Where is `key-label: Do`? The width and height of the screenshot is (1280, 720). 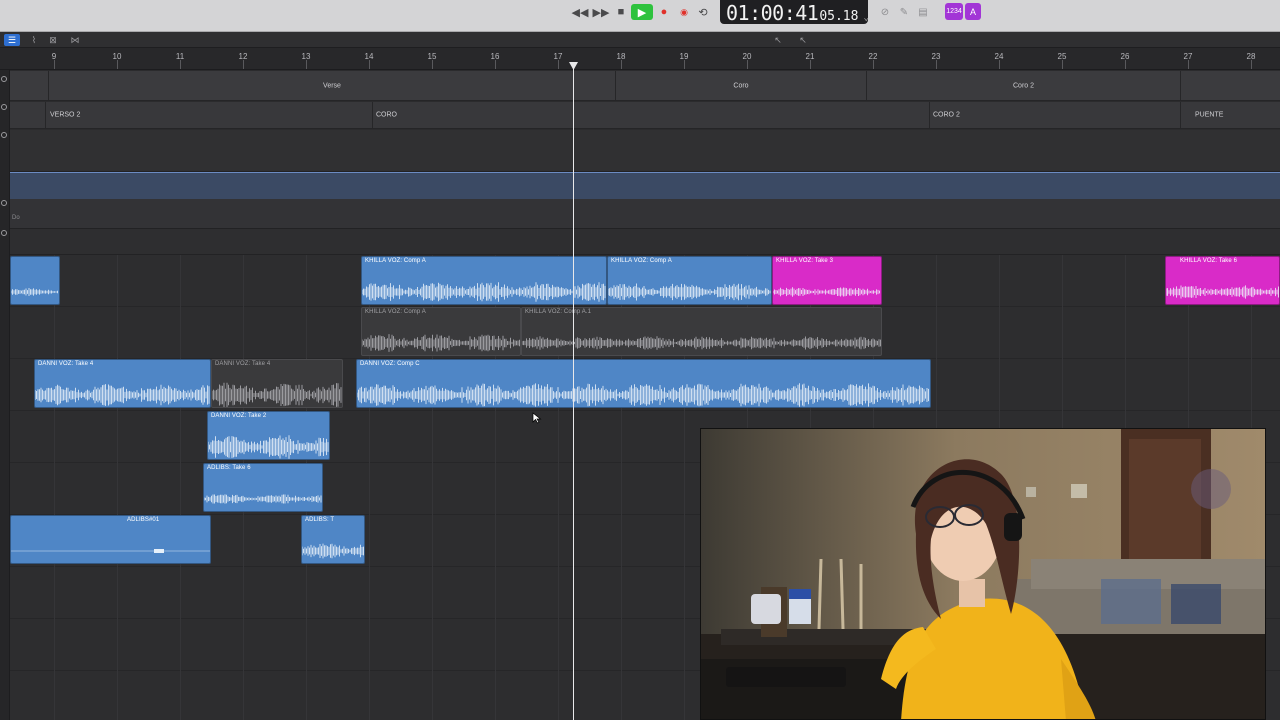 key-label: Do is located at coordinates (16, 218).